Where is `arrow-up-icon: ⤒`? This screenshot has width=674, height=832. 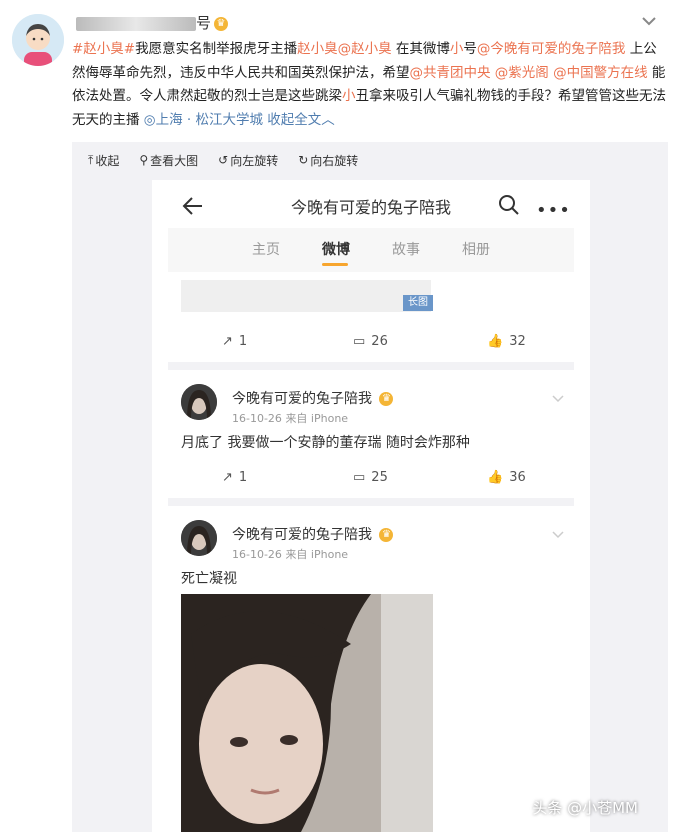
arrow-up-icon: ⤒ is located at coordinates (91, 159).